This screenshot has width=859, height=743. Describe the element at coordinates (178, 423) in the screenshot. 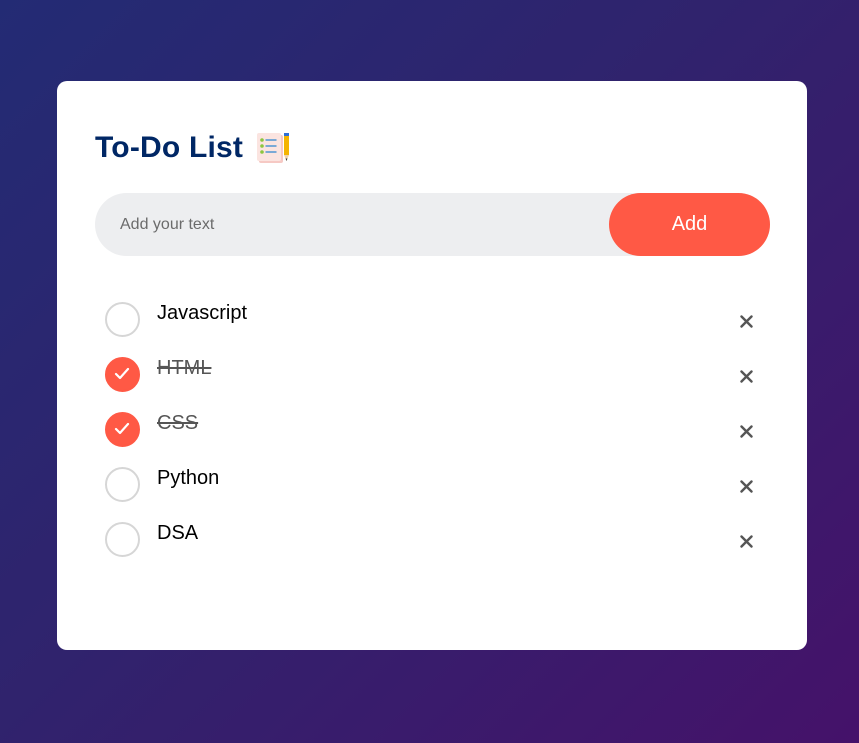

I see `task-text: CSS` at that location.